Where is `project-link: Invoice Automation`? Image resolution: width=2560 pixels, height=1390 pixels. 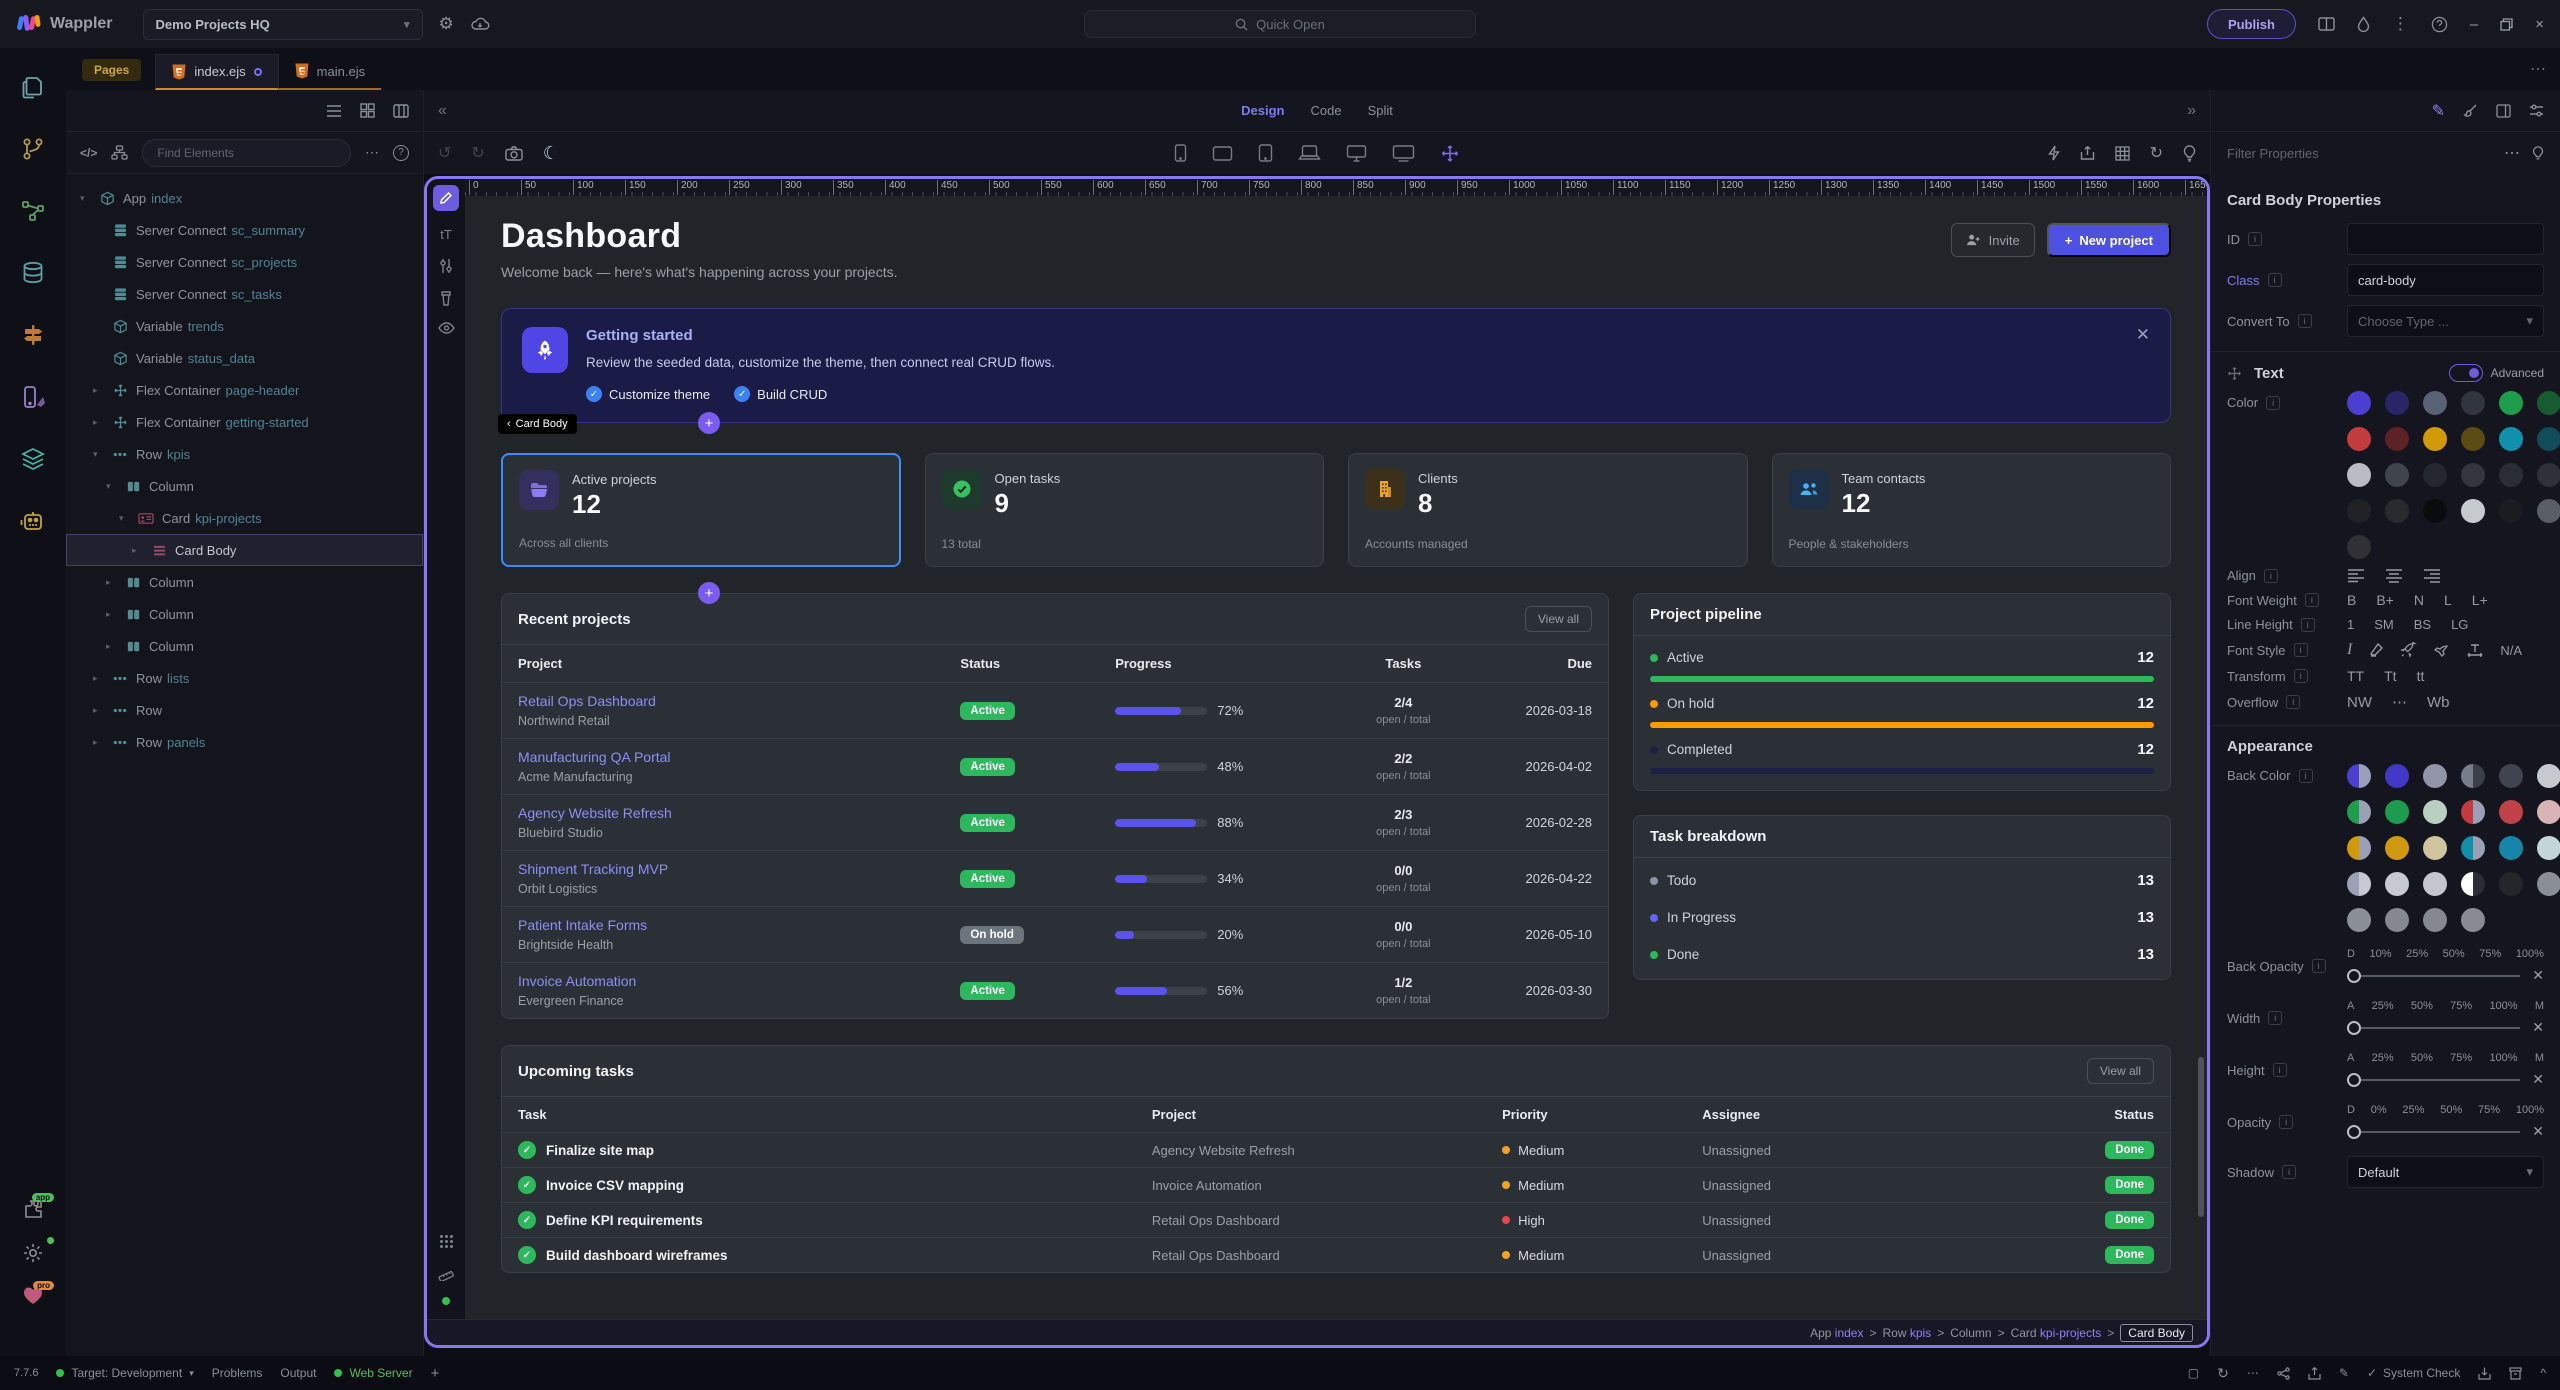 project-link: Invoice Automation is located at coordinates (723, 981).